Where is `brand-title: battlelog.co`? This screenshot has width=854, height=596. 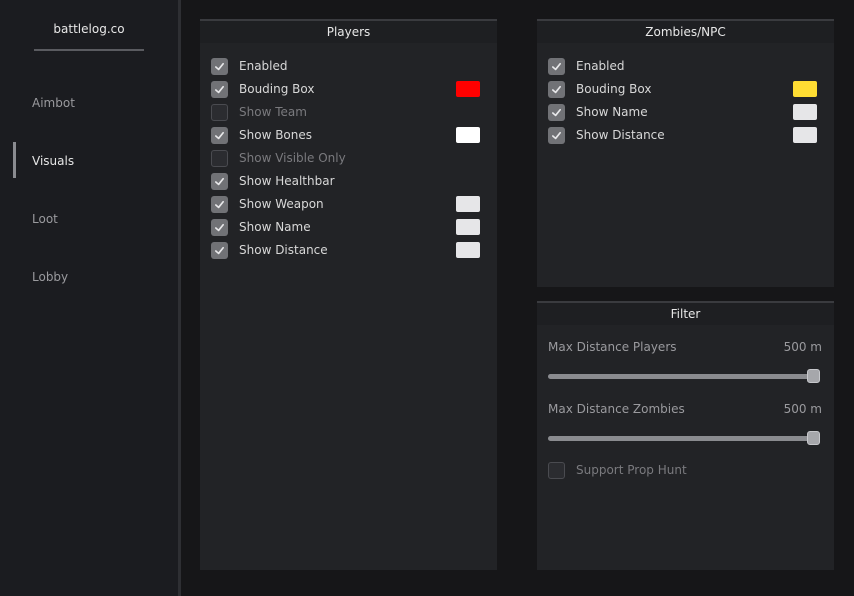 brand-title: battlelog.co is located at coordinates (89, 36).